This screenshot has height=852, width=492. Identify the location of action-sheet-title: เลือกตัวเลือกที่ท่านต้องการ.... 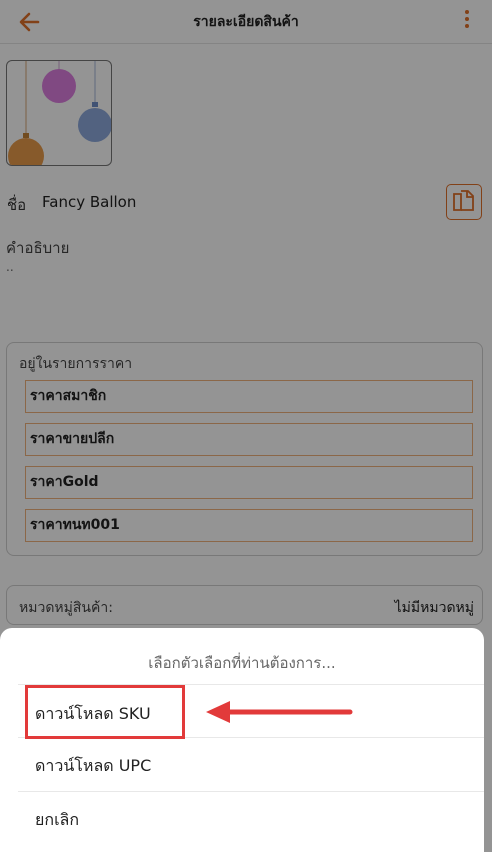
(242, 663).